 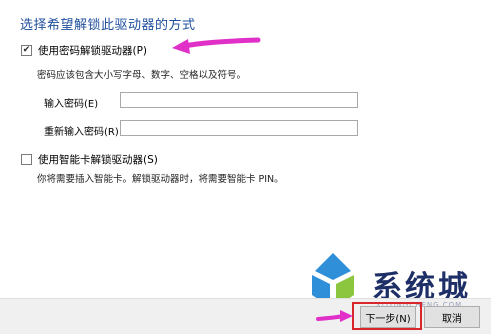 I want to click on password-option: ✔ 使用密码解锁驱动器(P), so click(x=84, y=50).